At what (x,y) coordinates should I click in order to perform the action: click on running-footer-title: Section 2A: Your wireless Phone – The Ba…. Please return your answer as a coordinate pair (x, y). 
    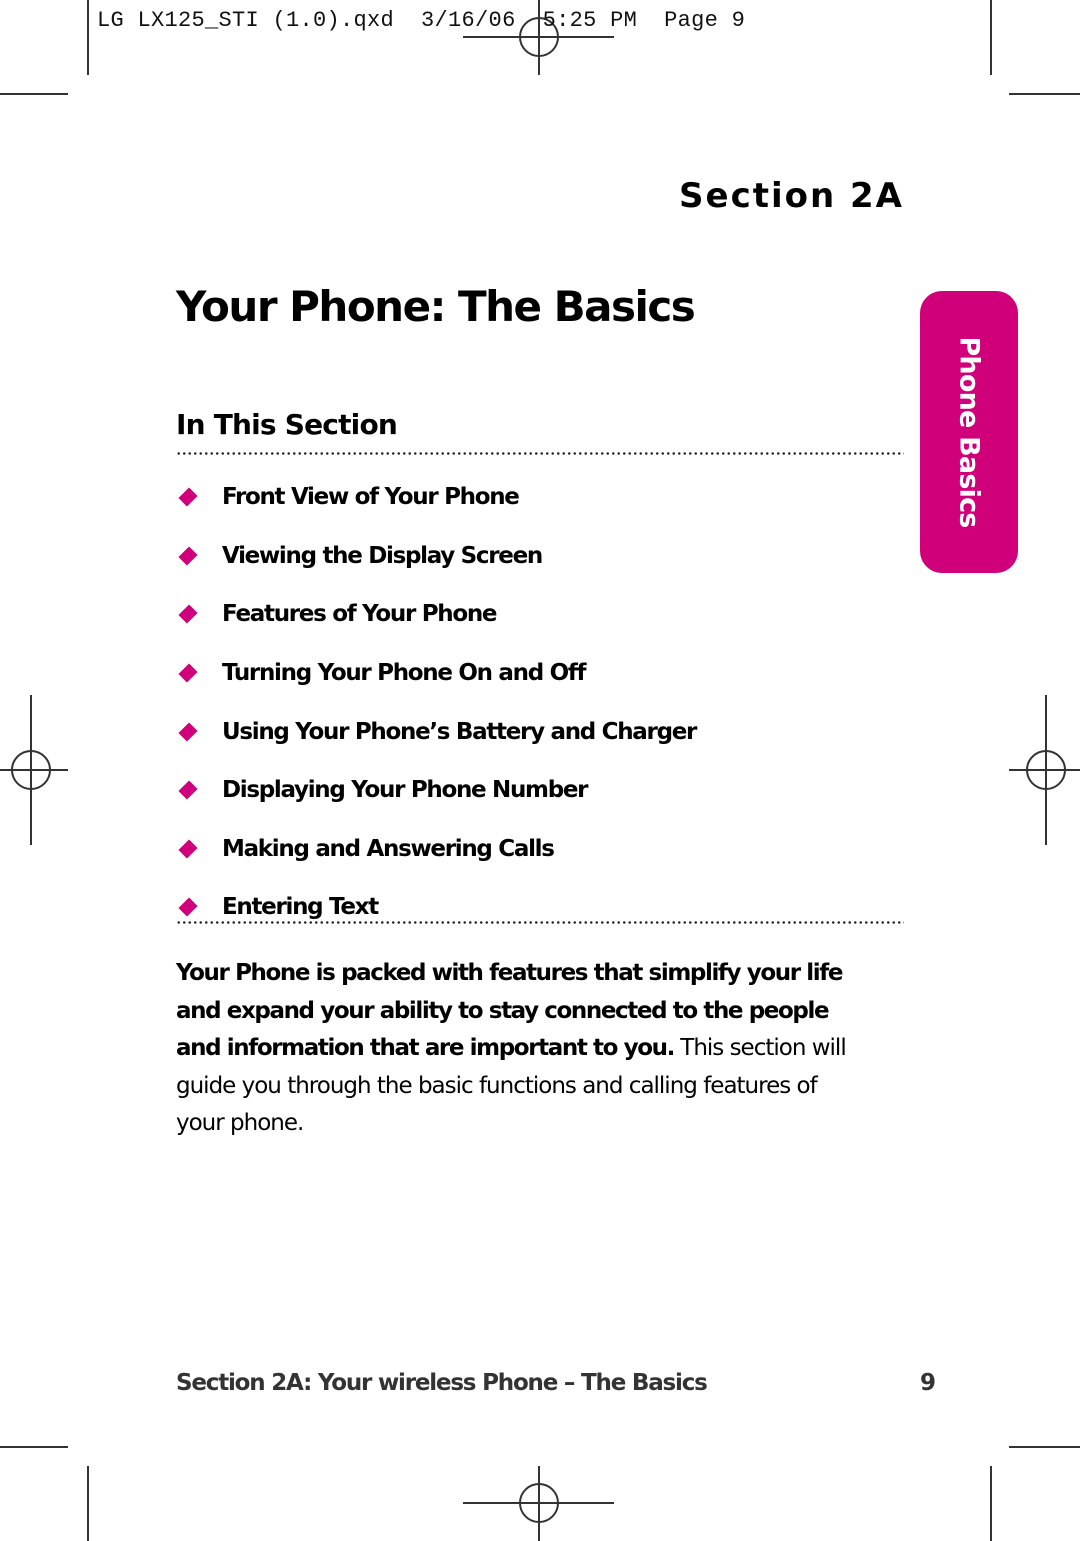
    Looking at the image, I should click on (442, 1383).